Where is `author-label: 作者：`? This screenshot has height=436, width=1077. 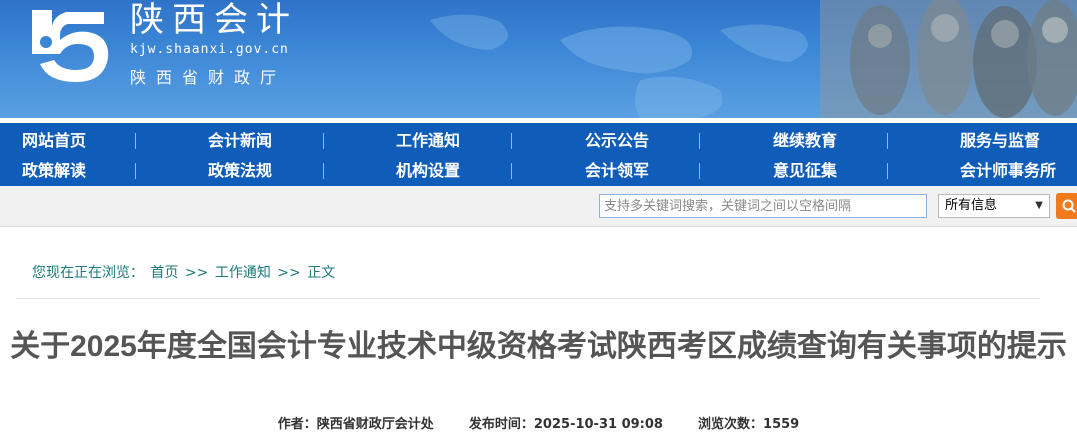
author-label: 作者： is located at coordinates (297, 424).